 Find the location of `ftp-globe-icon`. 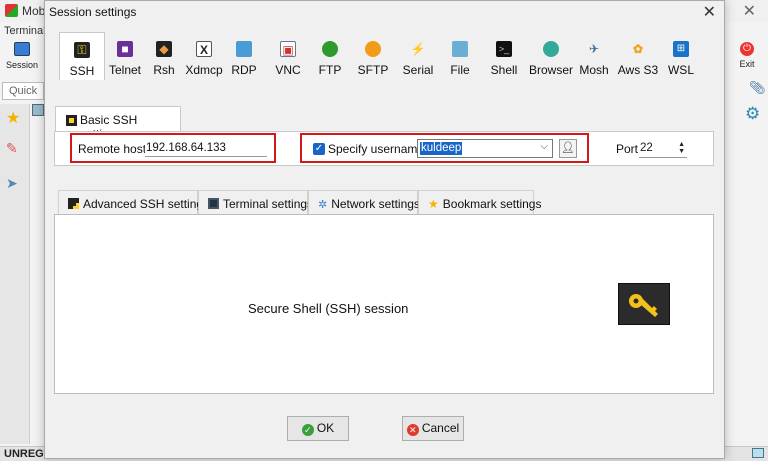

ftp-globe-icon is located at coordinates (330, 49).